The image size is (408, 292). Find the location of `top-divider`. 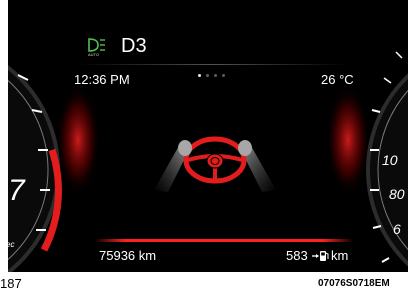

top-divider is located at coordinates (213, 64).